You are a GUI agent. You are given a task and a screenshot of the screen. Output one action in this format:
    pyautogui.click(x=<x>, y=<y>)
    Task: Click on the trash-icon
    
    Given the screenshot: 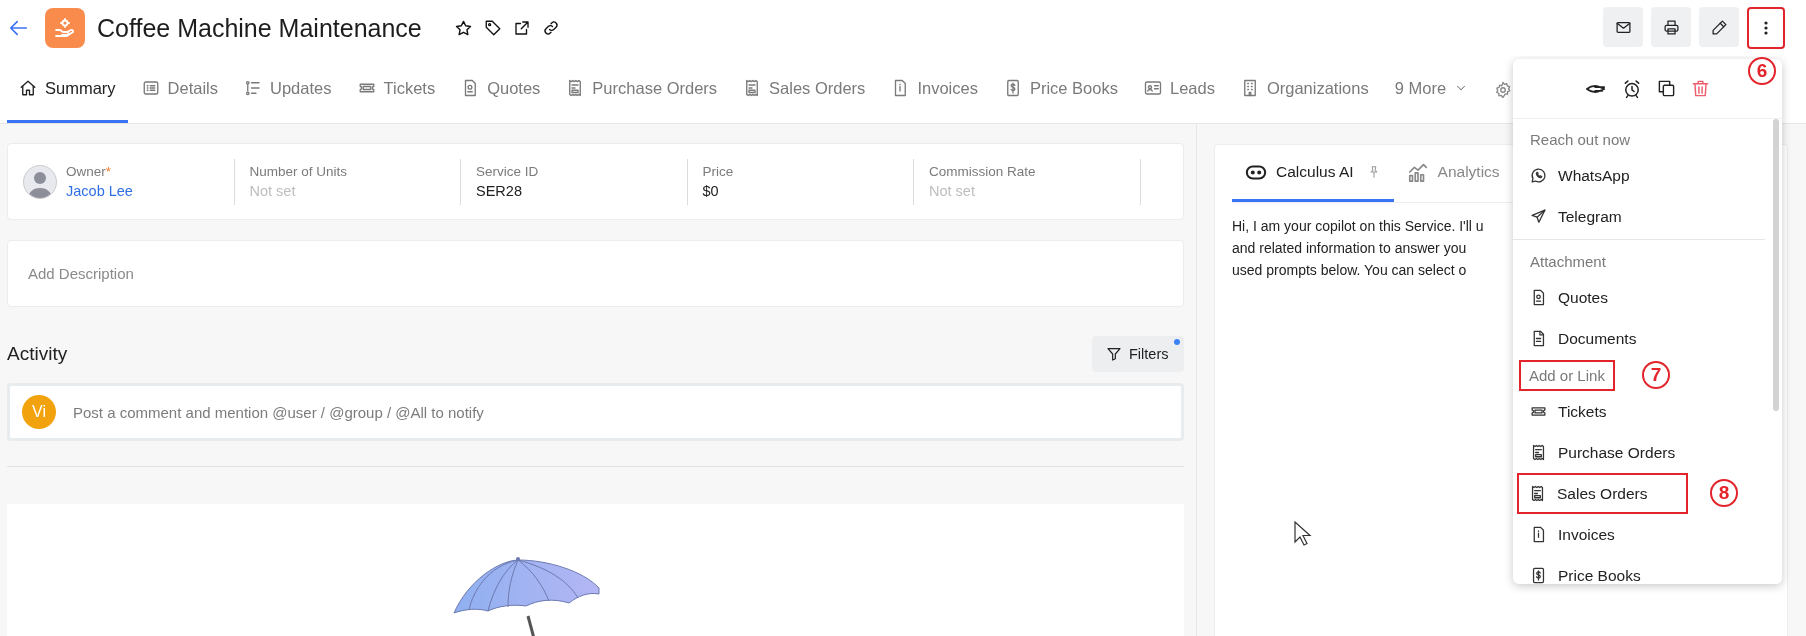 What is the action you would take?
    pyautogui.click(x=1700, y=88)
    